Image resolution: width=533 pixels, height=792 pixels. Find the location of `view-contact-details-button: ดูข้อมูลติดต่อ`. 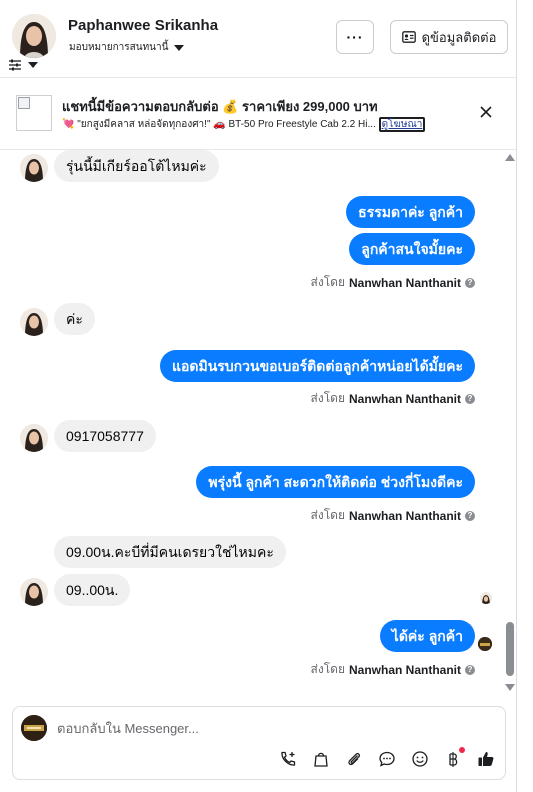

view-contact-details-button: ดูข้อมูลติดต่อ is located at coordinates (449, 37).